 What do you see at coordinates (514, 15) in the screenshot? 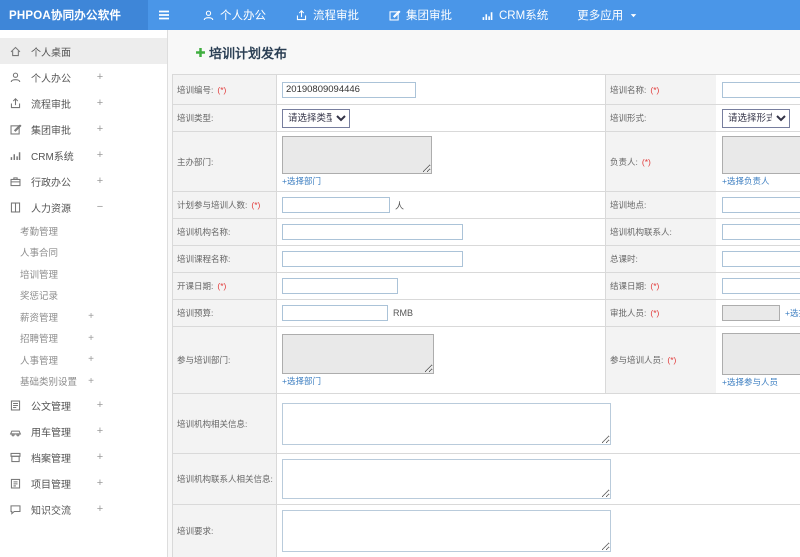
I see `nav-crm-system: CRM系统` at bounding box center [514, 15].